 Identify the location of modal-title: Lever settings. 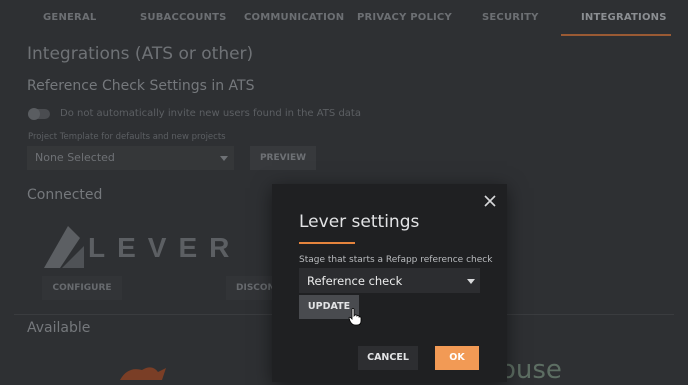
(359, 222).